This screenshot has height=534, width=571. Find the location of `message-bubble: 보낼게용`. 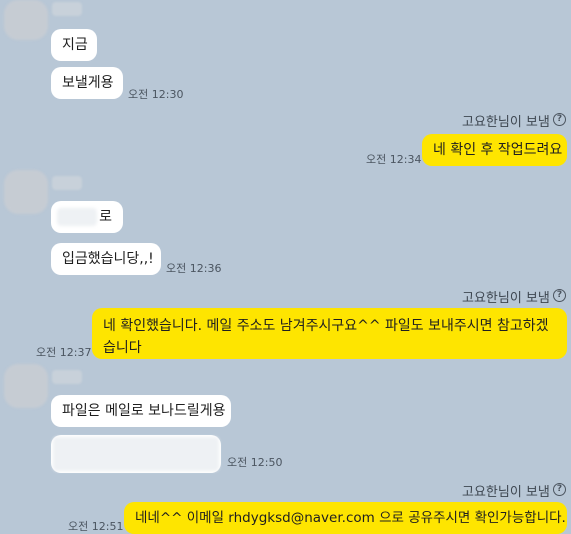

message-bubble: 보낼게용 is located at coordinates (87, 83).